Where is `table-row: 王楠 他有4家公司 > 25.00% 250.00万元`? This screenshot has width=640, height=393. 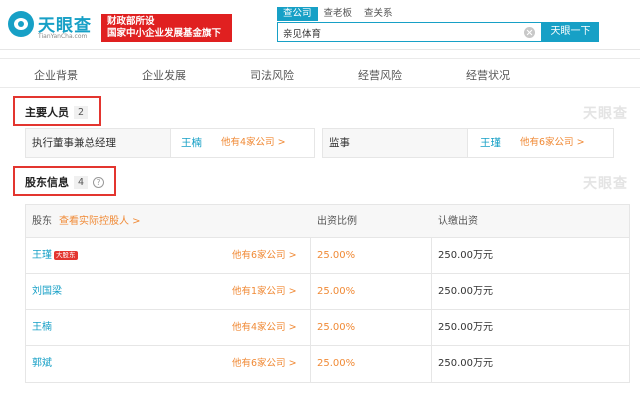 table-row: 王楠 他有4家公司 > 25.00% 250.00万元 is located at coordinates (327, 328).